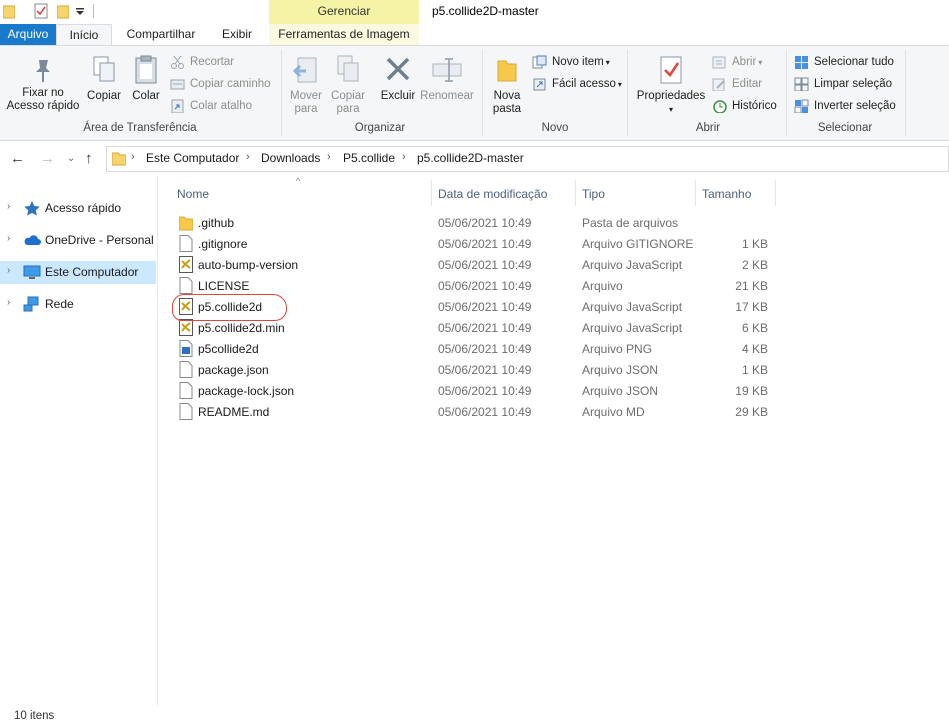 Image resolution: width=949 pixels, height=728 pixels. Describe the element at coordinates (202, 62) in the screenshot. I see `cut-button: Recortar` at that location.